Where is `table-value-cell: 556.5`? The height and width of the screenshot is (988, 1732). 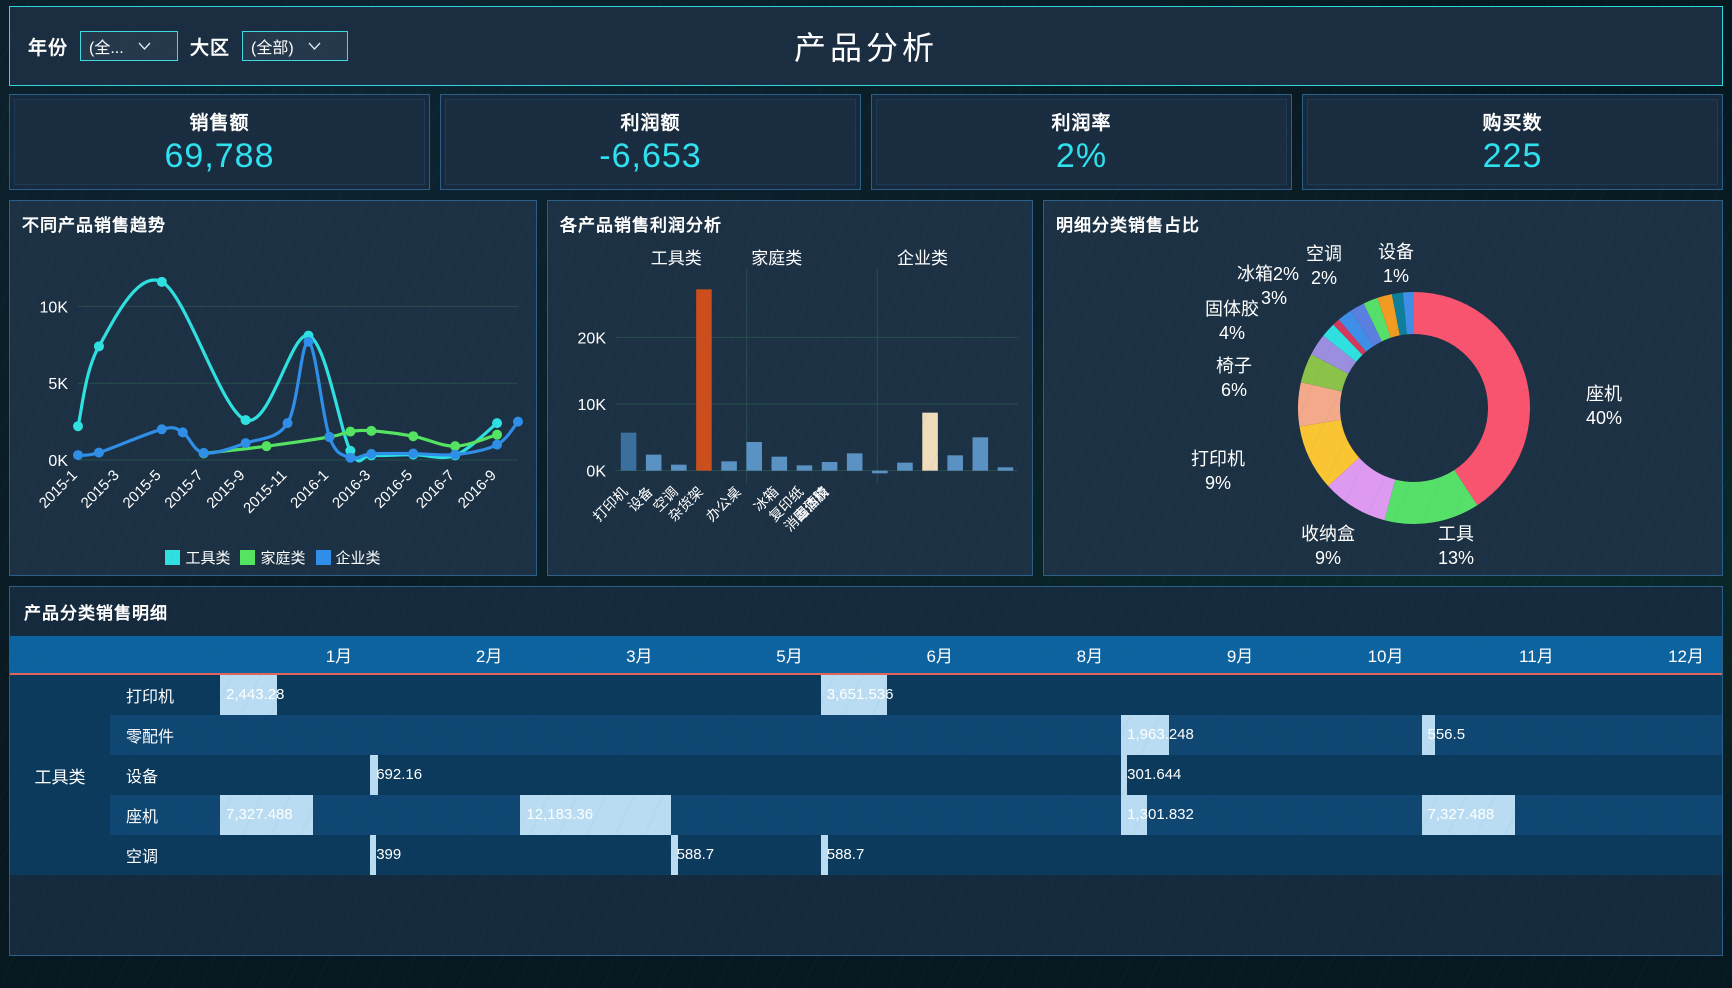
table-value-cell: 556.5 is located at coordinates (1496, 735).